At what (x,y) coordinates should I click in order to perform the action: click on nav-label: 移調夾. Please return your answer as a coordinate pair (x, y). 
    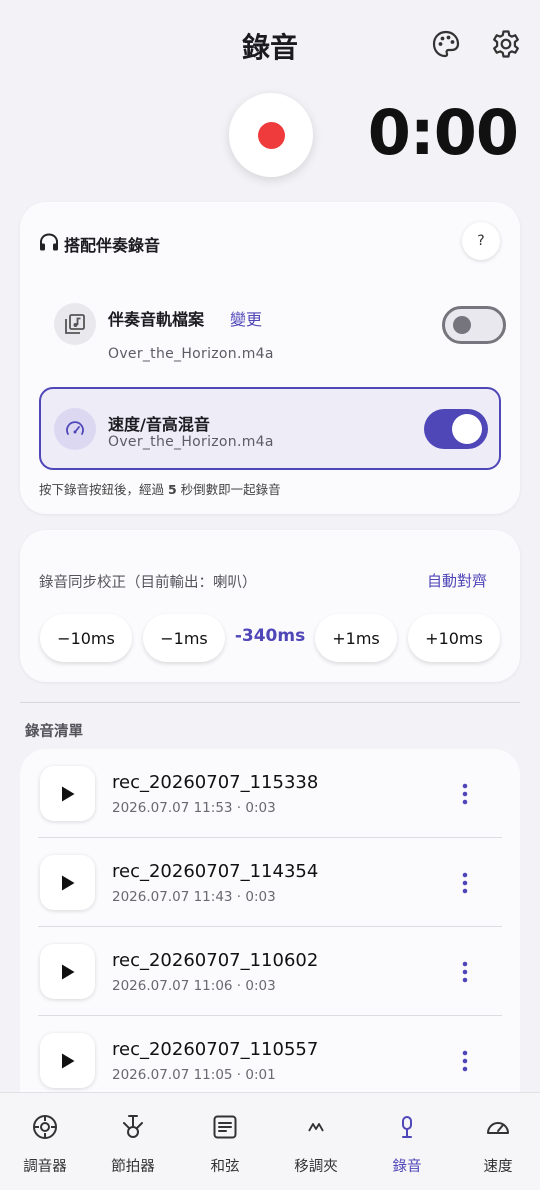
    Looking at the image, I should click on (316, 1167).